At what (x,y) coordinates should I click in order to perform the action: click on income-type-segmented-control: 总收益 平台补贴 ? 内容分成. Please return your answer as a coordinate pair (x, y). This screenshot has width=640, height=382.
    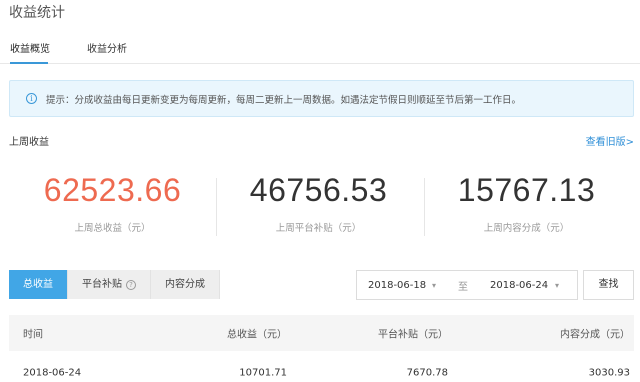
    Looking at the image, I should click on (114, 284).